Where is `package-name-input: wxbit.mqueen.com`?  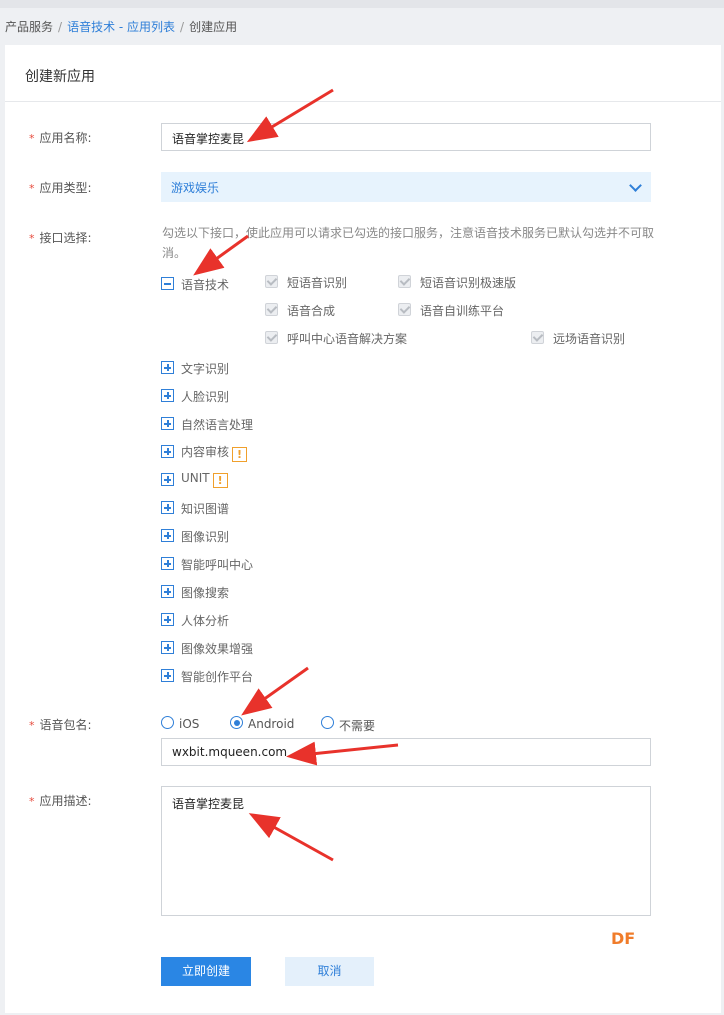
package-name-input: wxbit.mqueen.com is located at coordinates (406, 752).